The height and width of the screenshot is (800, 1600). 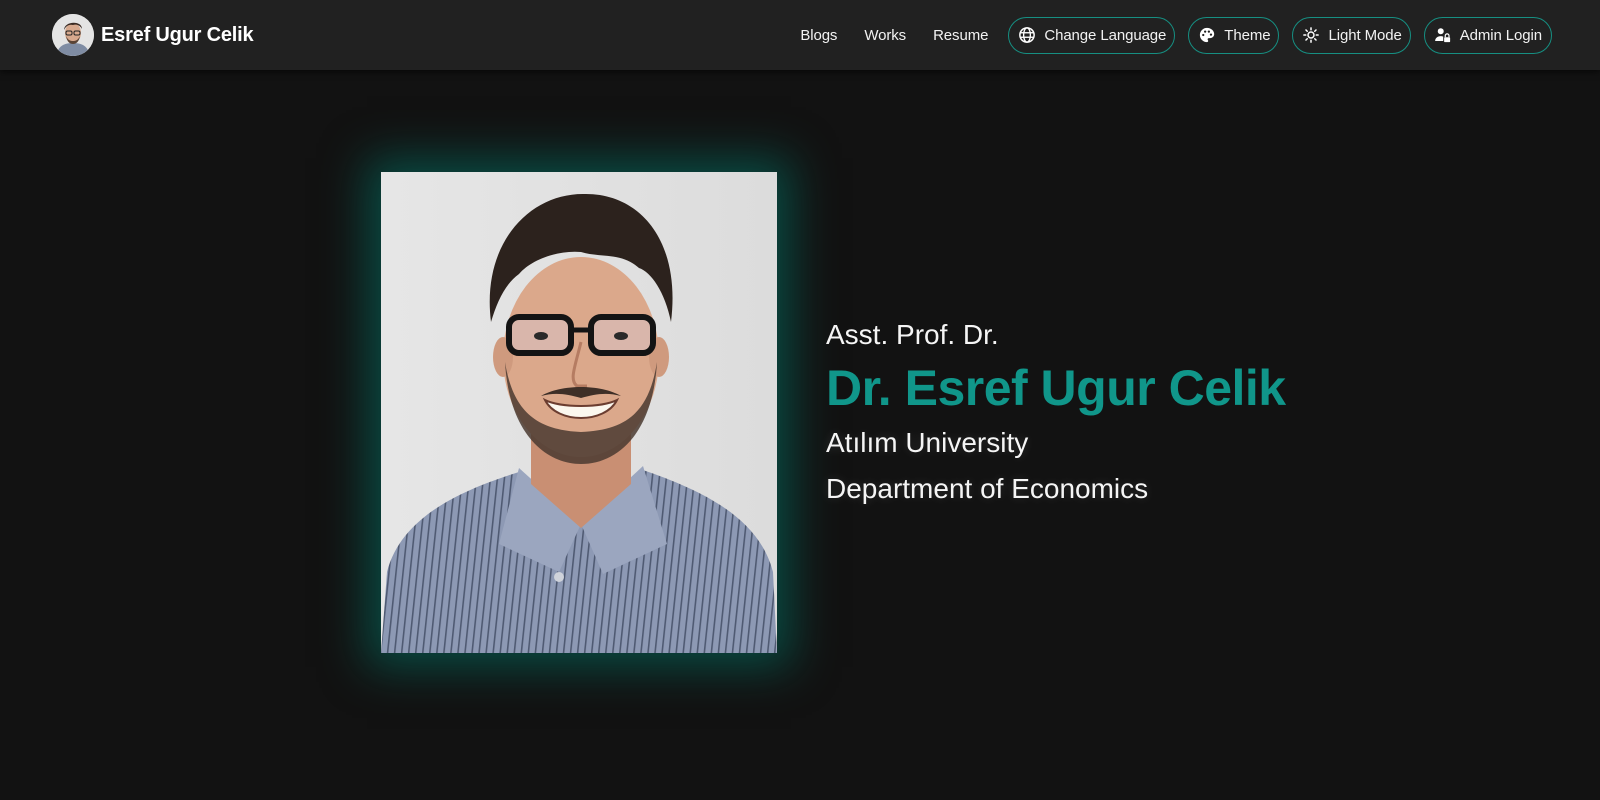 I want to click on academic-title: Asst. Prof. Dr., so click(x=912, y=334).